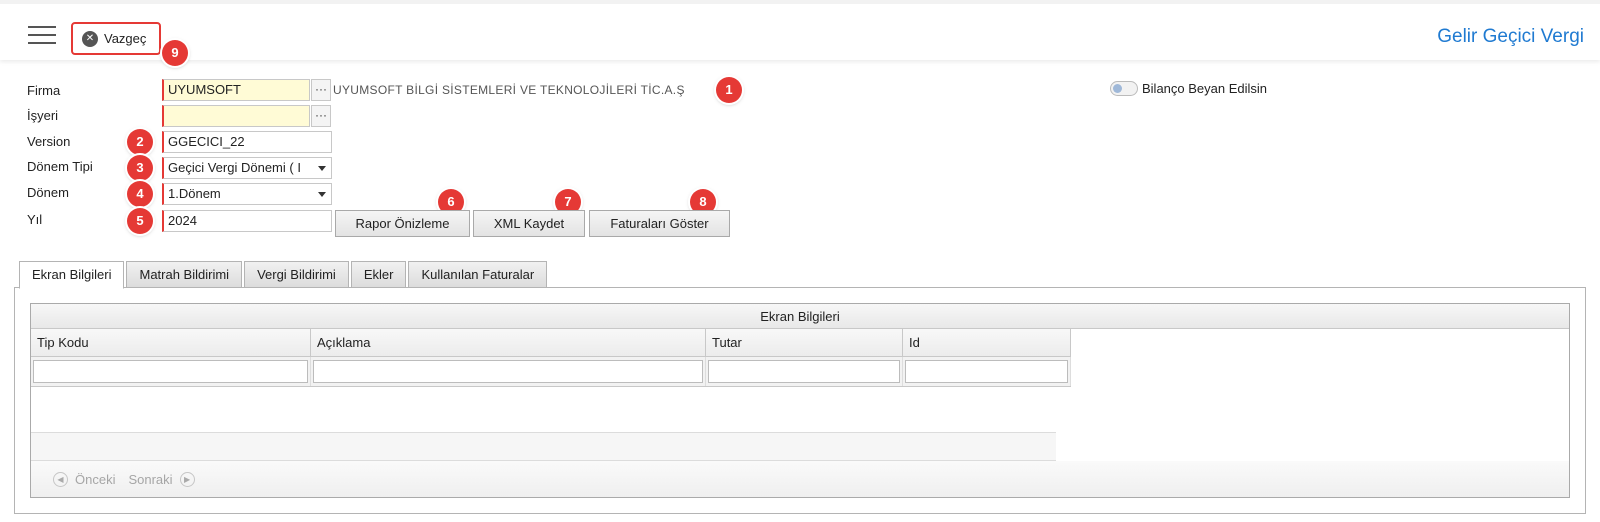 The image size is (1600, 522). I want to click on filter-tip-kodu-input, so click(170, 371).